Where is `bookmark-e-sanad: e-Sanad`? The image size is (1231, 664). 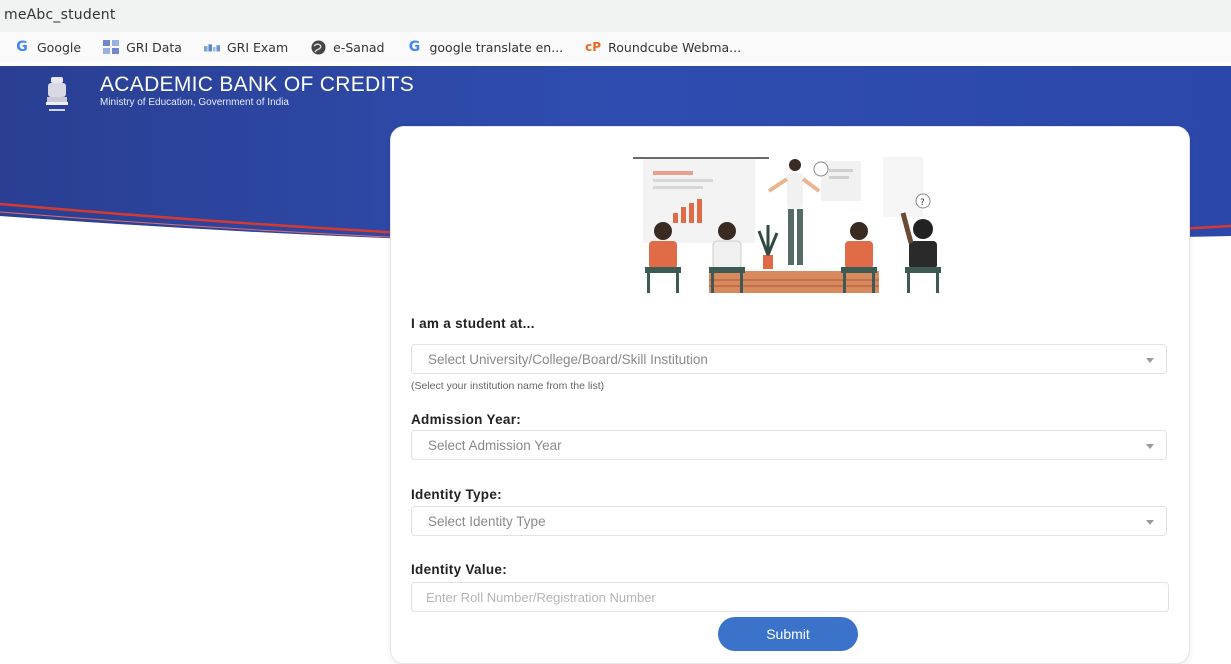 bookmark-e-sanad: e-Sanad is located at coordinates (347, 47).